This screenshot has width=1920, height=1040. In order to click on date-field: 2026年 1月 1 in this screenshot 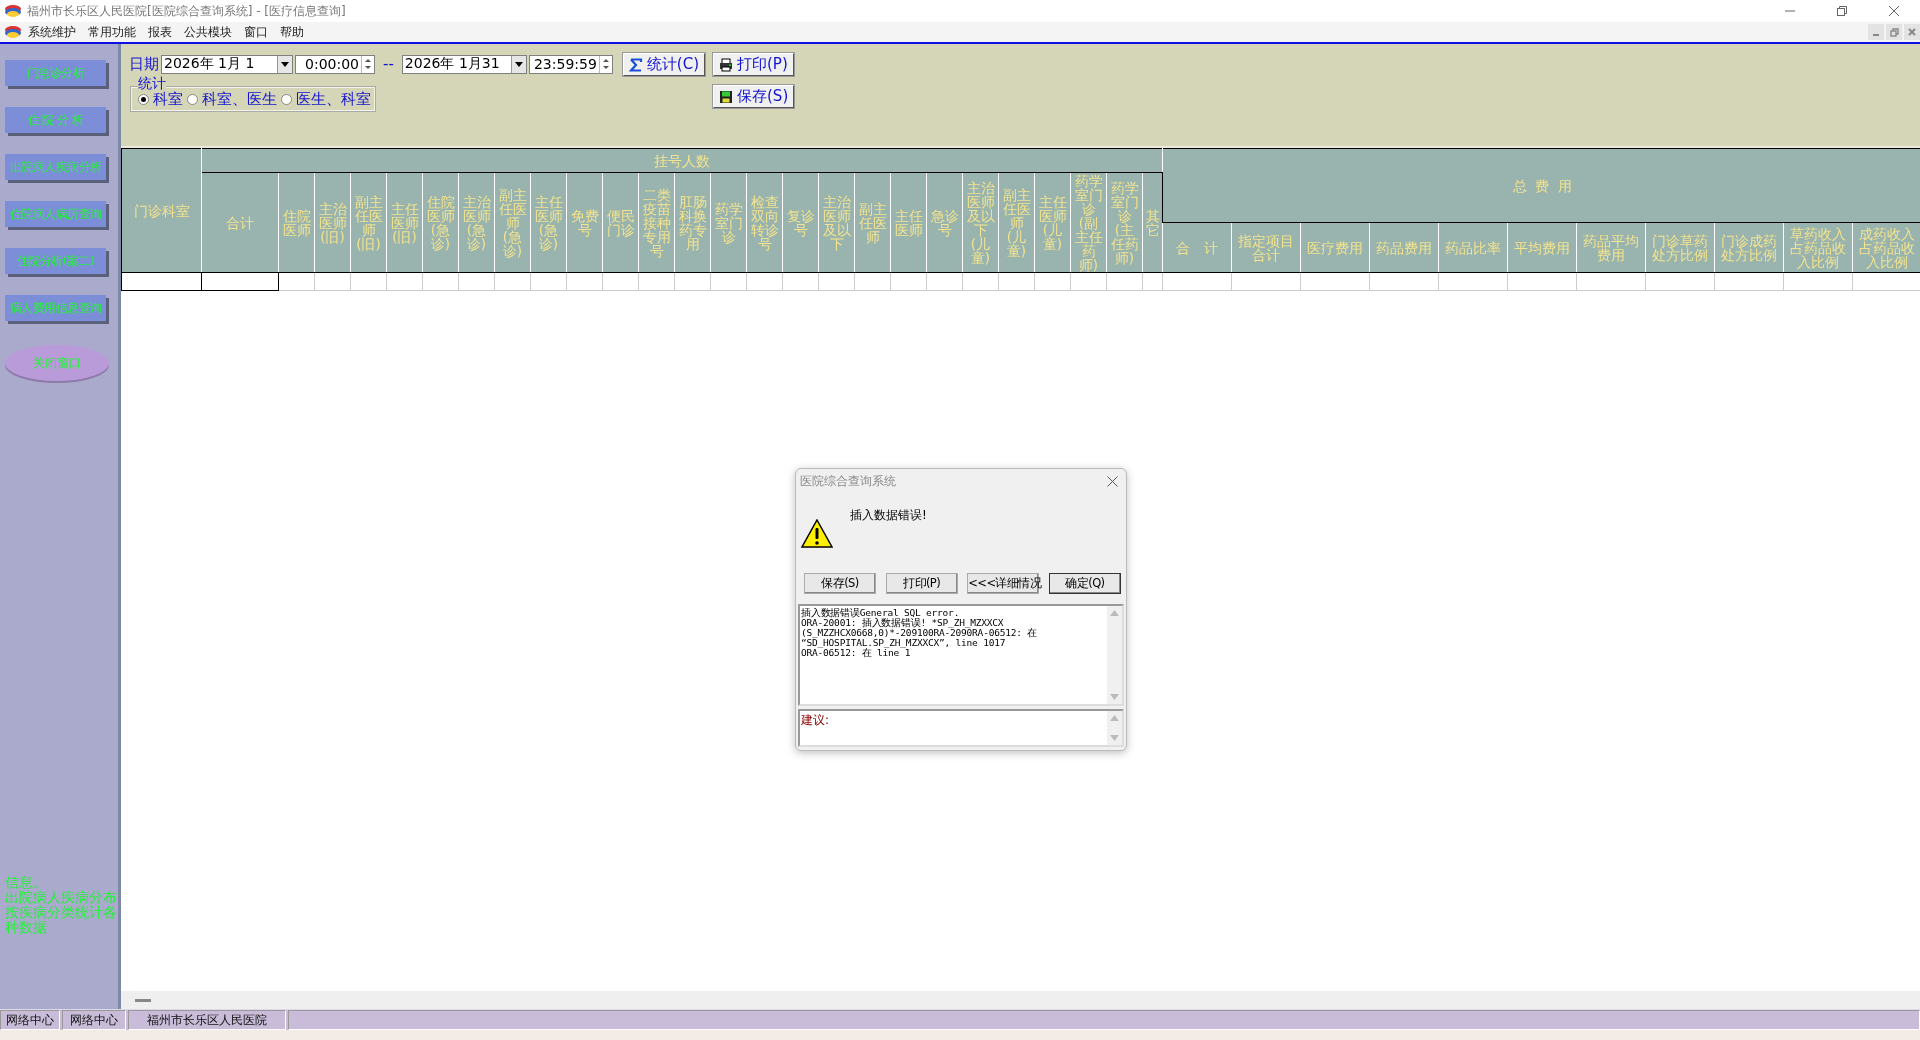, I will do `click(227, 64)`.